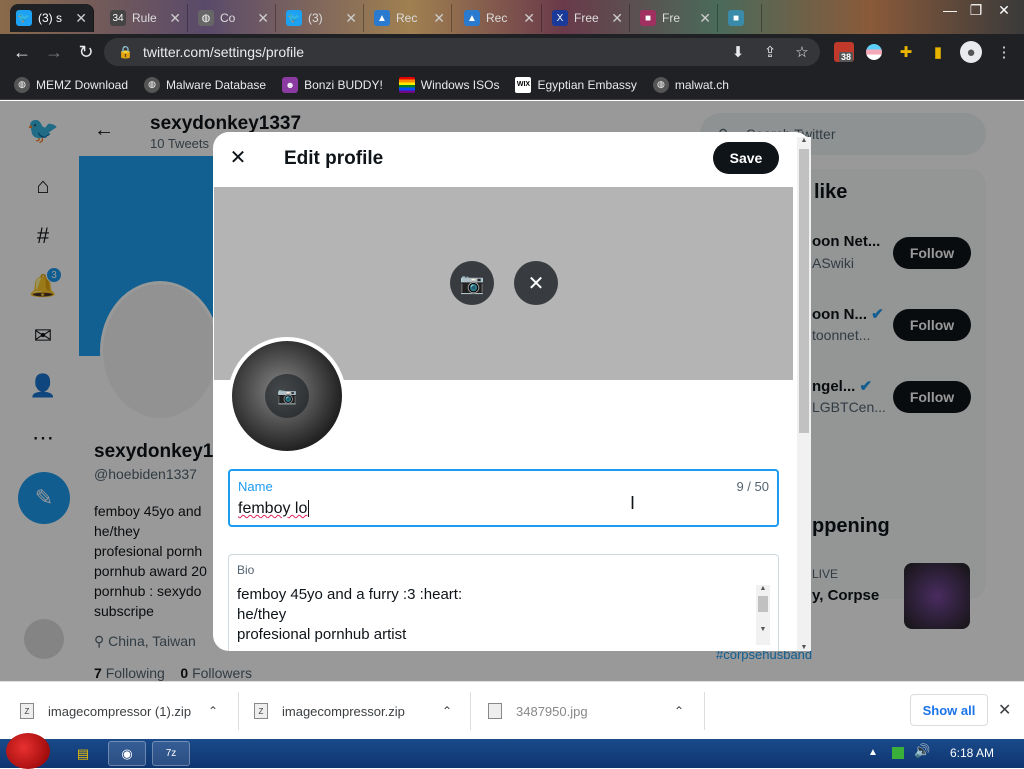 This screenshot has height=769, width=1024. Describe the element at coordinates (938, 52) in the screenshot. I see `sidepanel-icon: ▮` at that location.